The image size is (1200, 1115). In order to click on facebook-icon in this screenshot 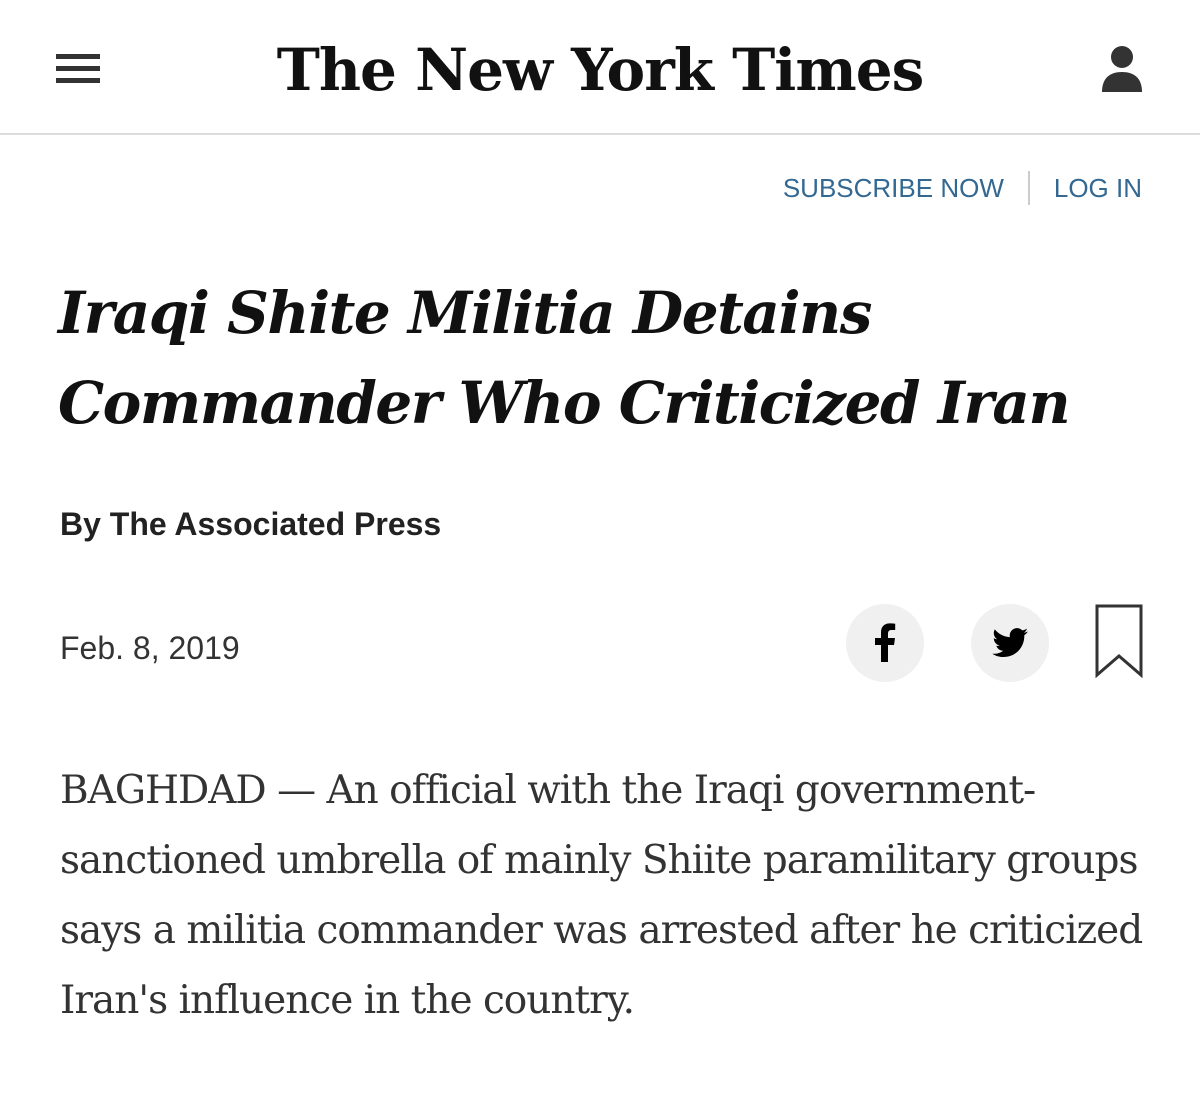, I will do `click(885, 642)`.